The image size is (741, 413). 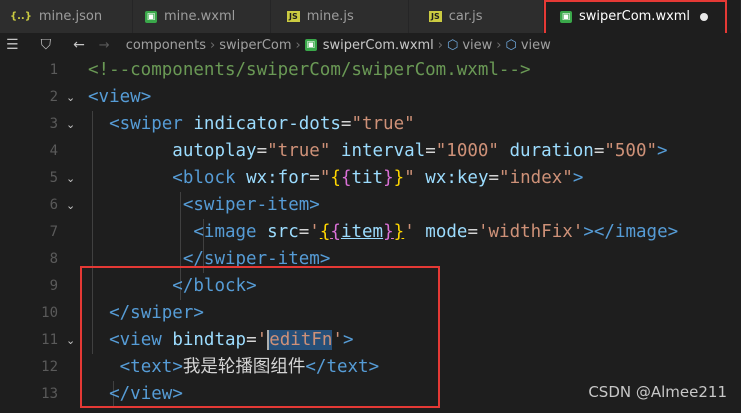 What do you see at coordinates (53, 205) in the screenshot?
I see `line-number: 6` at bounding box center [53, 205].